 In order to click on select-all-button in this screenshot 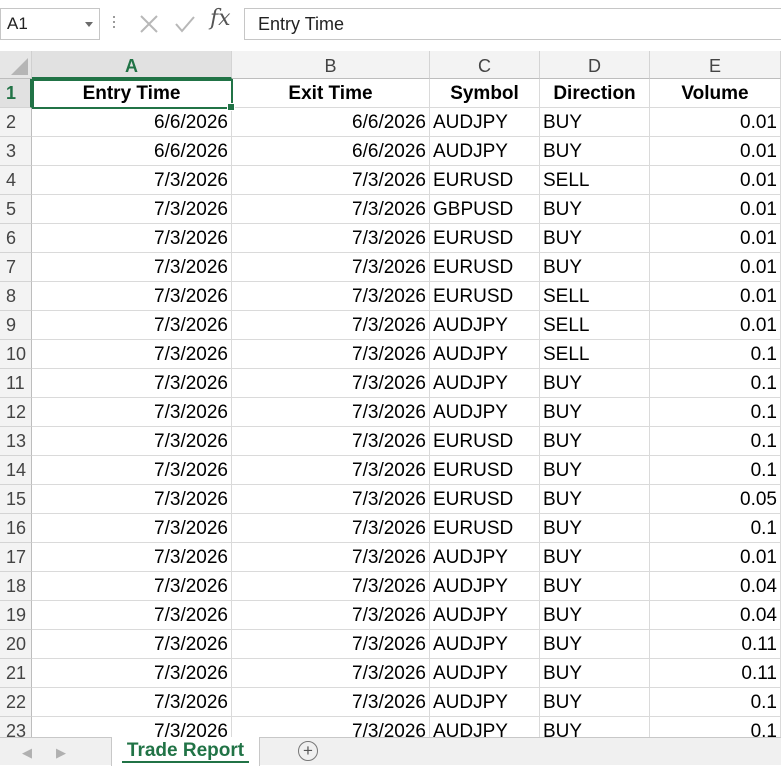, I will do `click(16, 65)`.